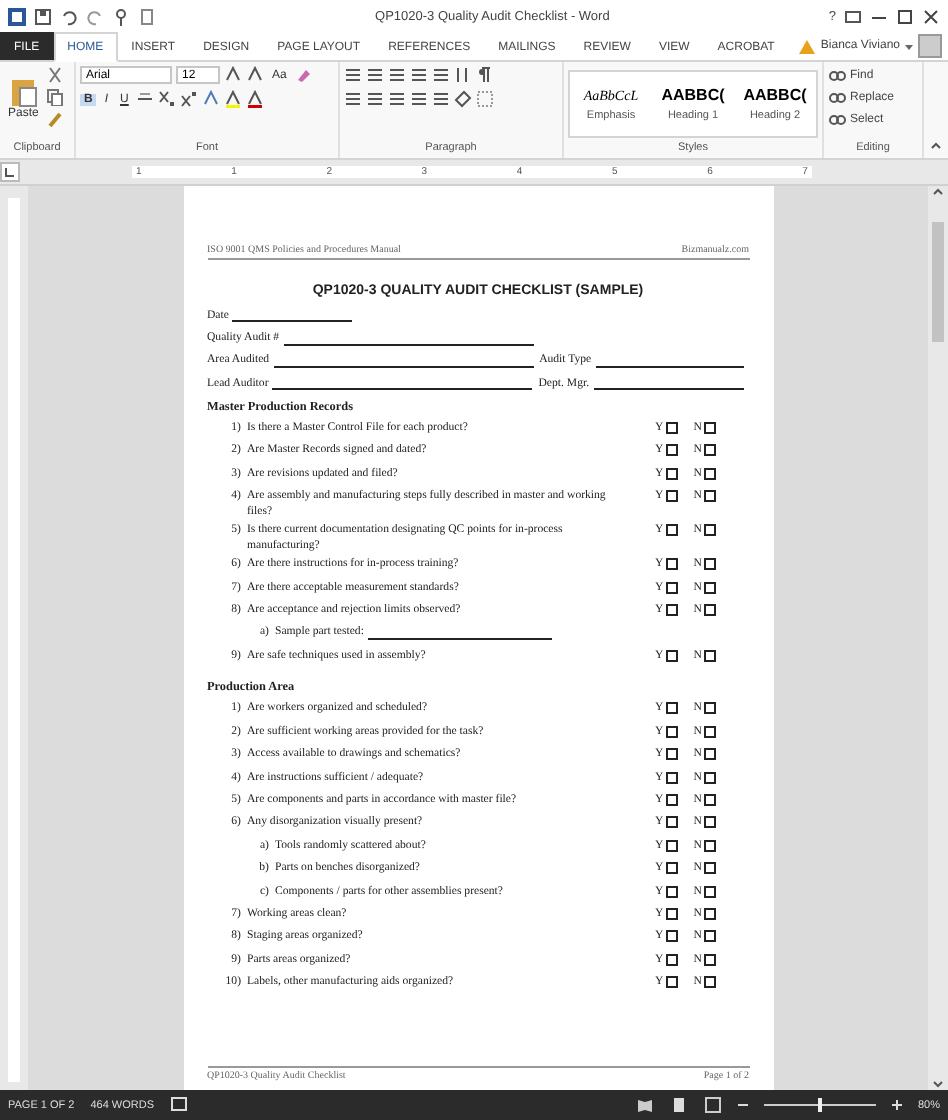 This screenshot has height=1120, width=948. What do you see at coordinates (353, 75) in the screenshot?
I see `bullets-icon` at bounding box center [353, 75].